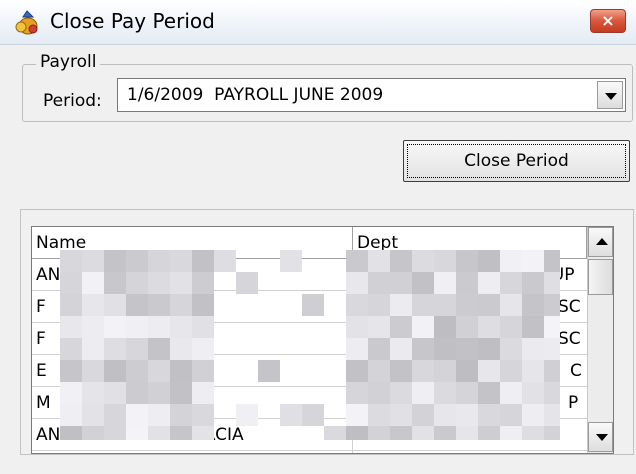 The height and width of the screenshot is (474, 636). I want to click on chevron-down-icon, so click(611, 96).